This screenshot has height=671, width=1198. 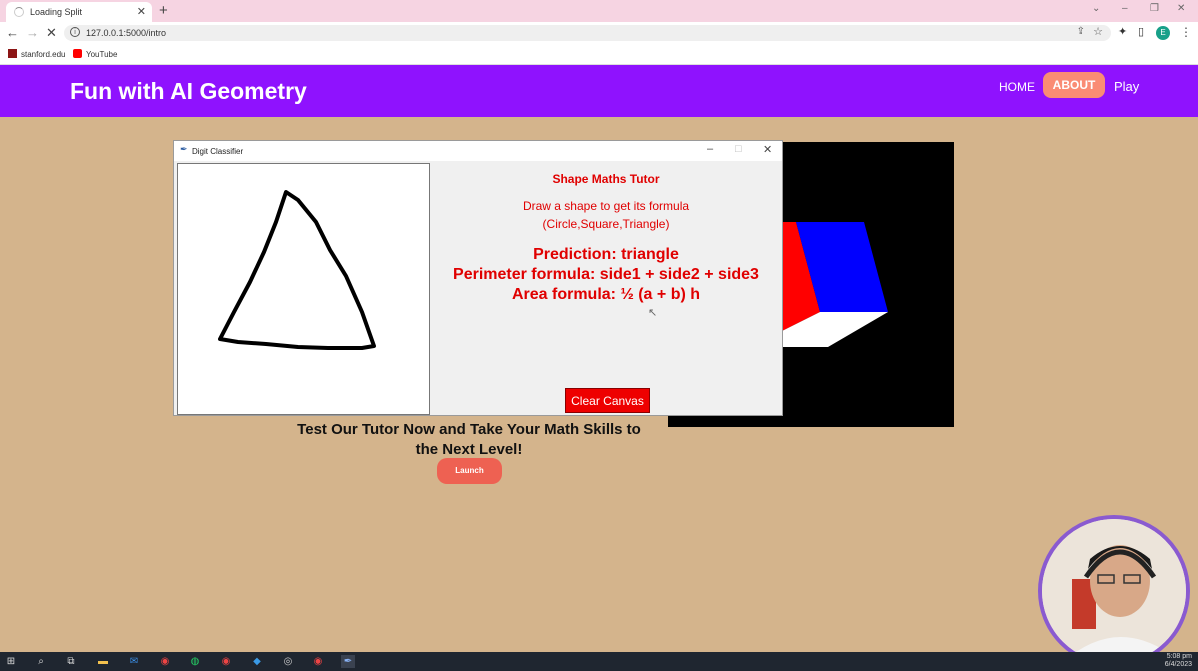 What do you see at coordinates (1126, 86) in the screenshot?
I see `nav-play-link: Play` at bounding box center [1126, 86].